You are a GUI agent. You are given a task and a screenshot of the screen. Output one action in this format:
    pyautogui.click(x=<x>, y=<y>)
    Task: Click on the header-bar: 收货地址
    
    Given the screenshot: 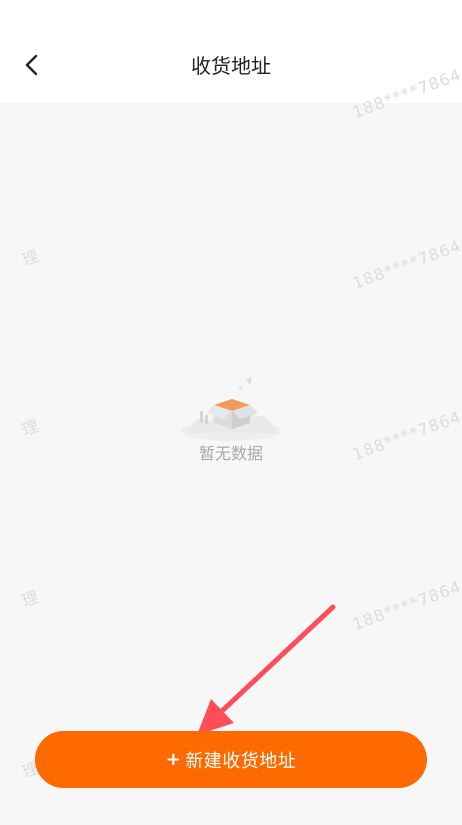 What is the action you would take?
    pyautogui.click(x=231, y=51)
    